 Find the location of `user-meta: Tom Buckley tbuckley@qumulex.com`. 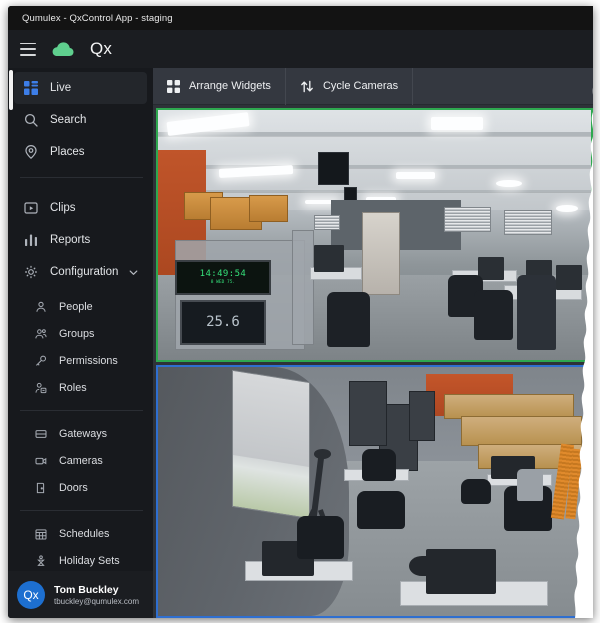

user-meta: Tom Buckley tbuckley@qumulex.com is located at coordinates (96, 595).